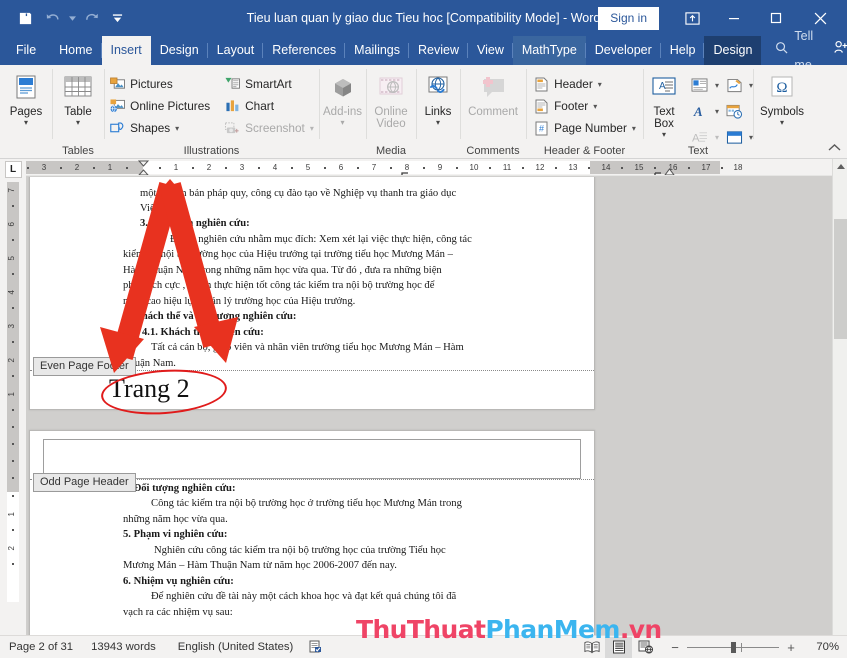 Image resolution: width=847 pixels, height=658 pixels. What do you see at coordinates (781, 50) in the screenshot?
I see `search-icon` at bounding box center [781, 50].